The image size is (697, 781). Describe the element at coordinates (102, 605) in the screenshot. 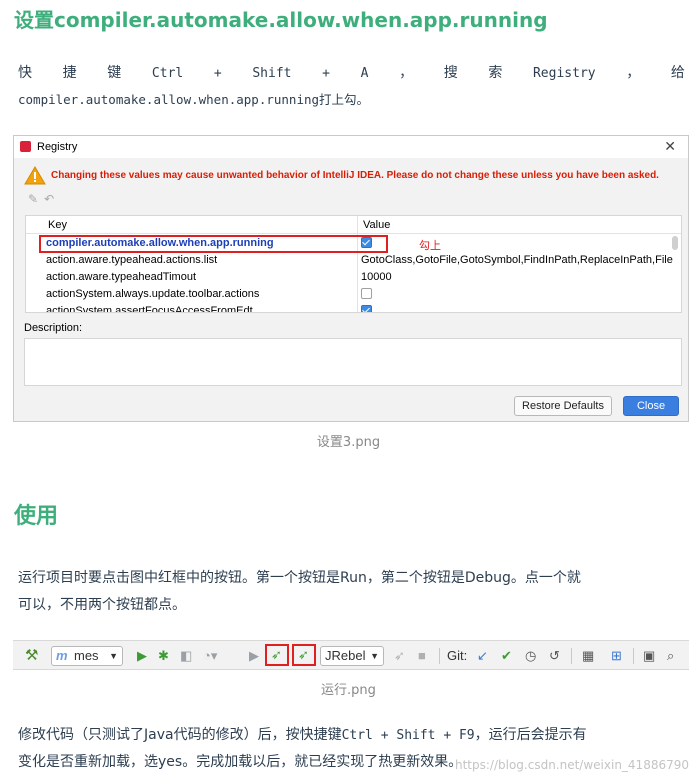

I see `usage-paragraph-line2: 可以，不用两个按钮都点。` at that location.